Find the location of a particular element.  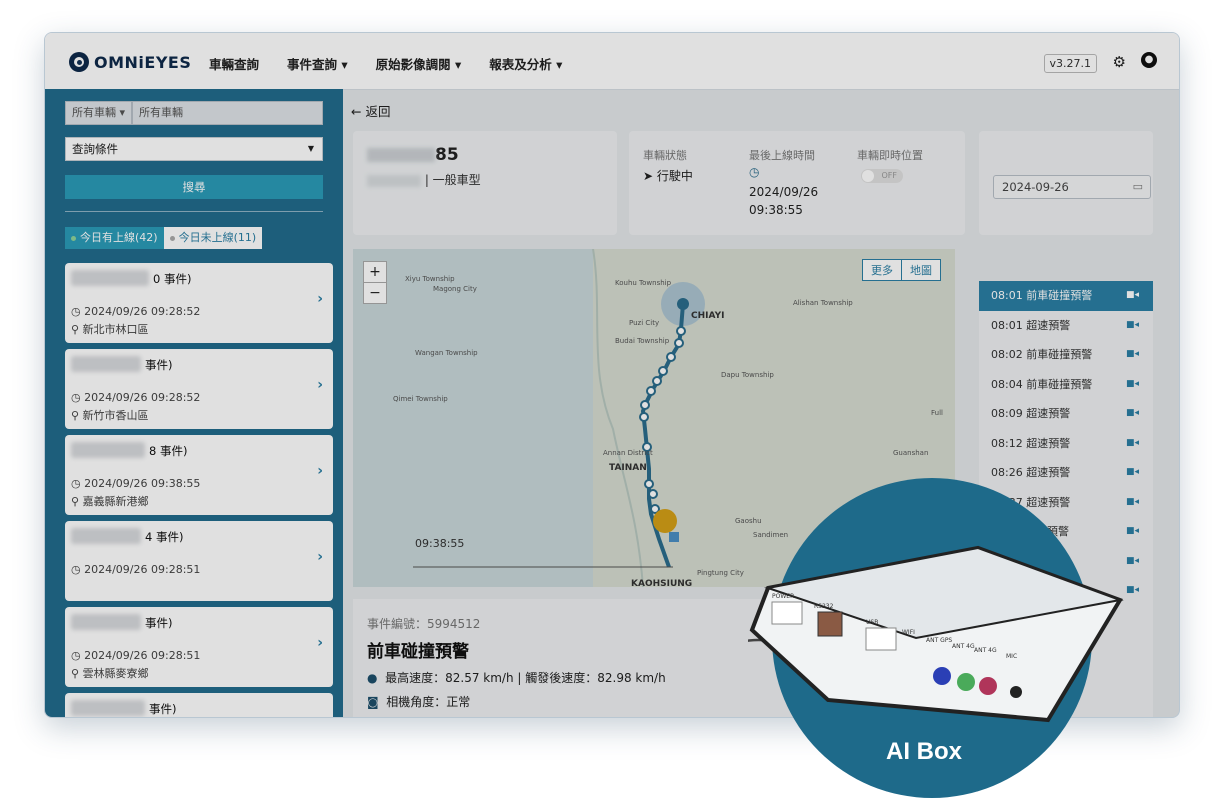

map-label: CHIAYI is located at coordinates (708, 316).